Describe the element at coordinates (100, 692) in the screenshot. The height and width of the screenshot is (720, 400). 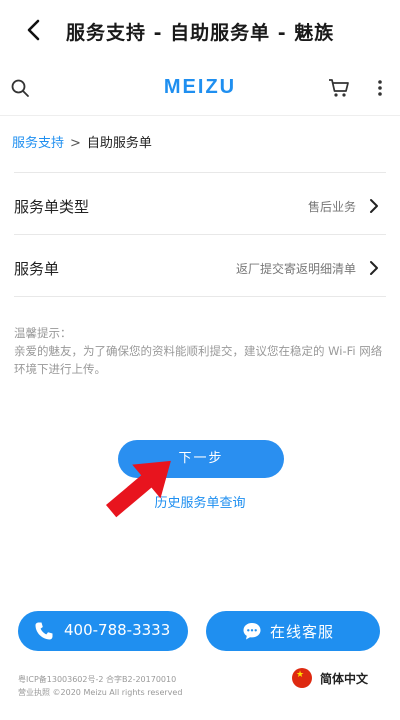
I see `rights-line: 营业执照 ©2020 Meizu All rights reserved` at that location.